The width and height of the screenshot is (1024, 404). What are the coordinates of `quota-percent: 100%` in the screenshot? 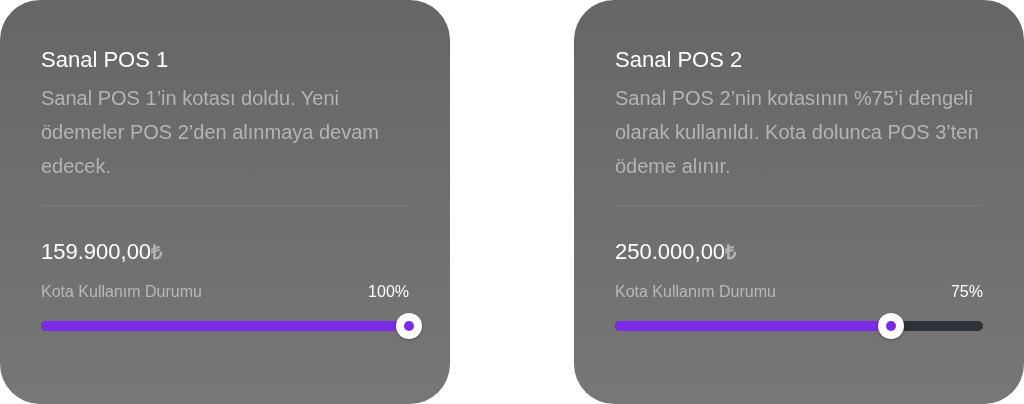 It's located at (388, 292).